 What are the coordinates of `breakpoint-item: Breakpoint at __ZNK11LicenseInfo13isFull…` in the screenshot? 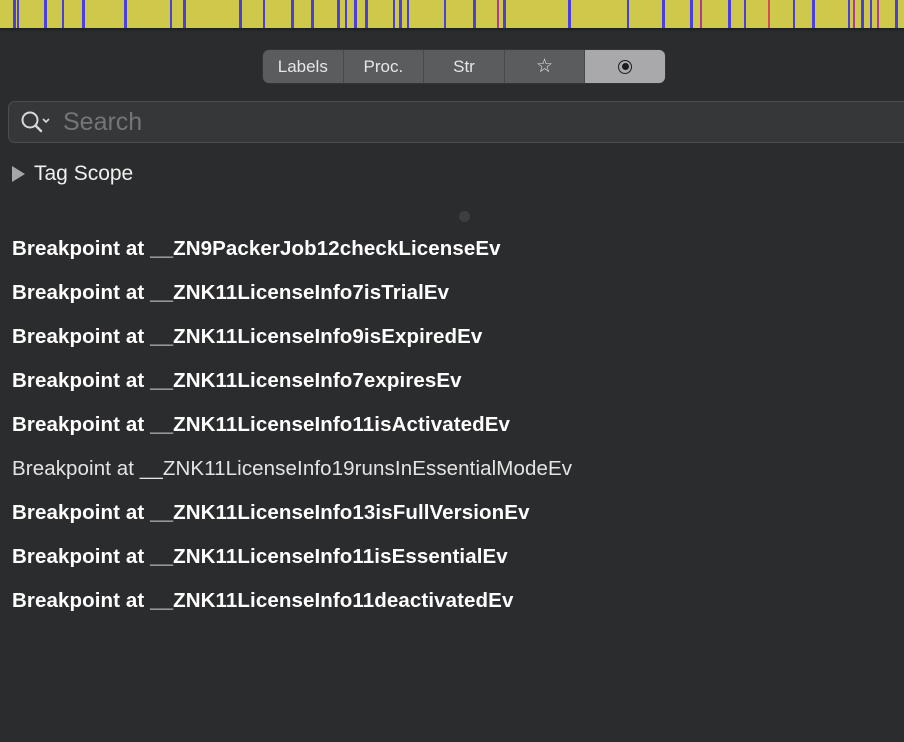 It's located at (292, 519).